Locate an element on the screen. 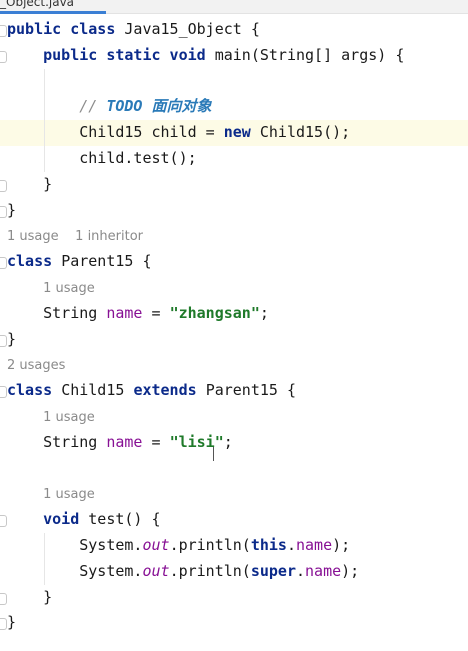 Image resolution: width=468 pixels, height=651 pixels. keyword: void is located at coordinates (66, 519).